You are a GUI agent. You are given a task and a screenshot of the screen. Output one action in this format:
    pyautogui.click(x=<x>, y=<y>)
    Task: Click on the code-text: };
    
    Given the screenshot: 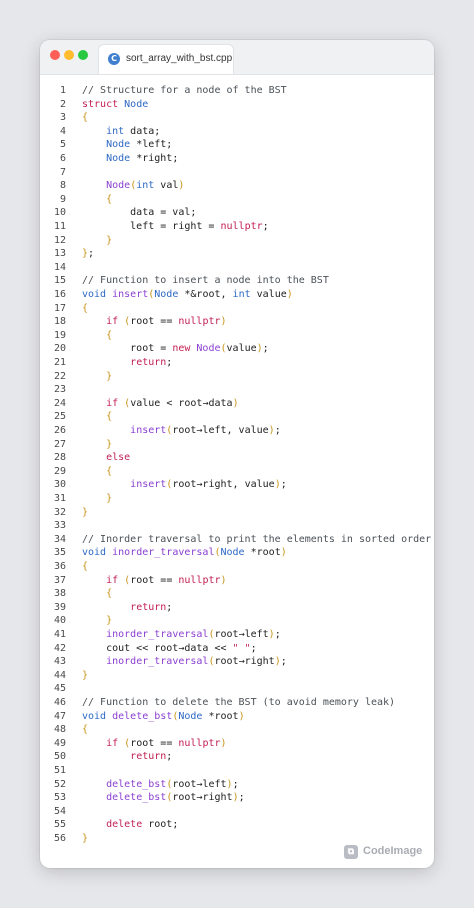 What is the action you would take?
    pyautogui.click(x=88, y=254)
    